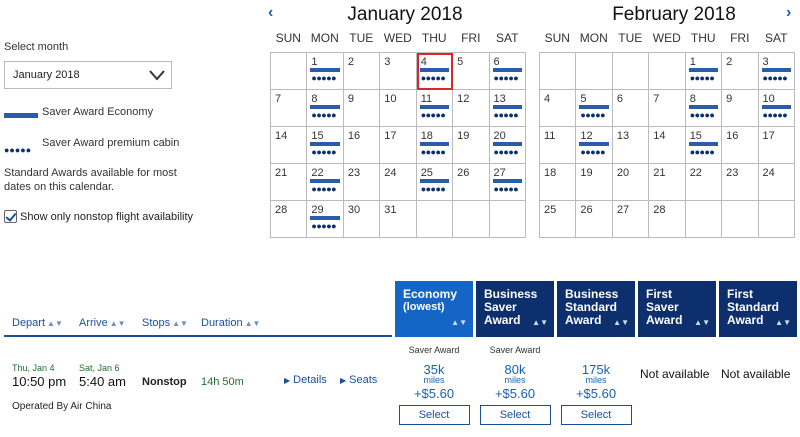  I want to click on calendar-day: 30, so click(362, 219).